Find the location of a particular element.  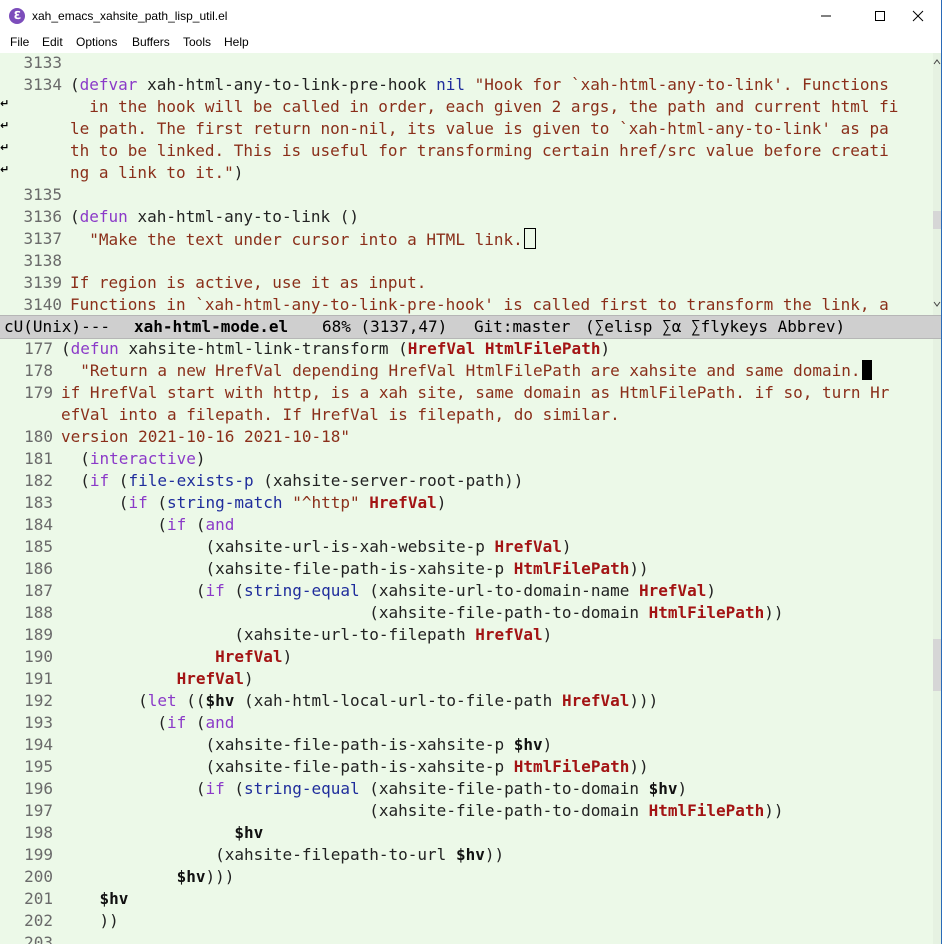

code-token: defun is located at coordinates (94, 348).